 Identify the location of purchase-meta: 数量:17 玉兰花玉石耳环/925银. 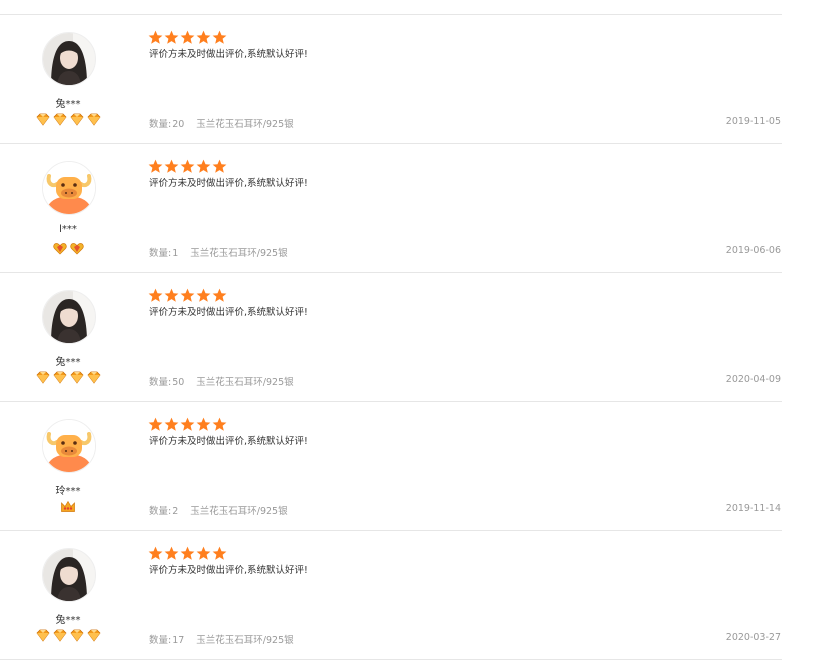
(221, 639).